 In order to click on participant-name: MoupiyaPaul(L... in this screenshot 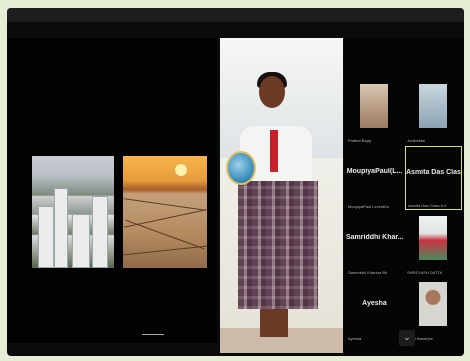, I will do `click(374, 171)`.